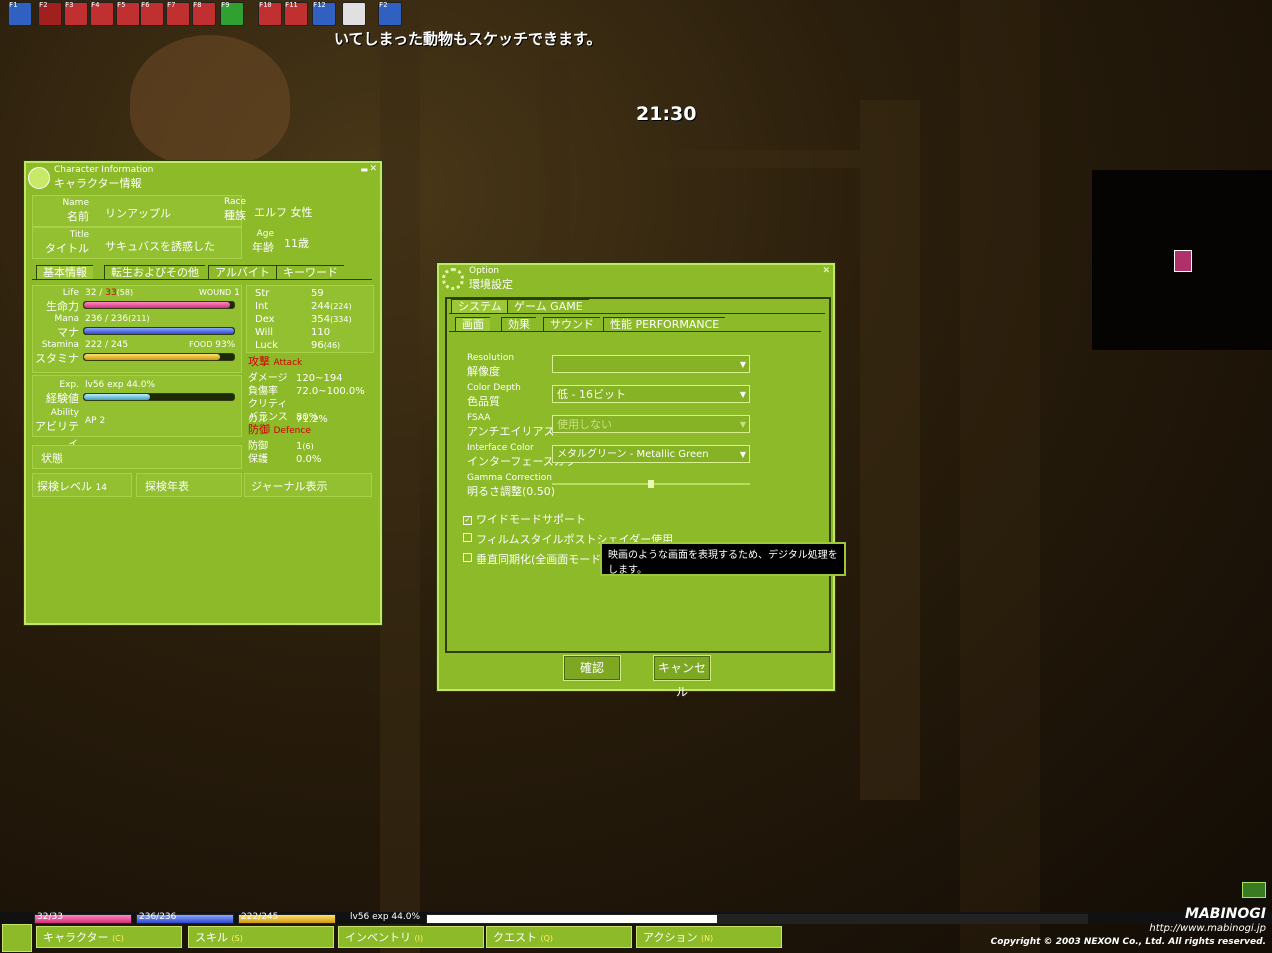 The width and height of the screenshot is (1272, 953). Describe the element at coordinates (296, 13) in the screenshot. I see `hotkey-slot: F11` at that location.